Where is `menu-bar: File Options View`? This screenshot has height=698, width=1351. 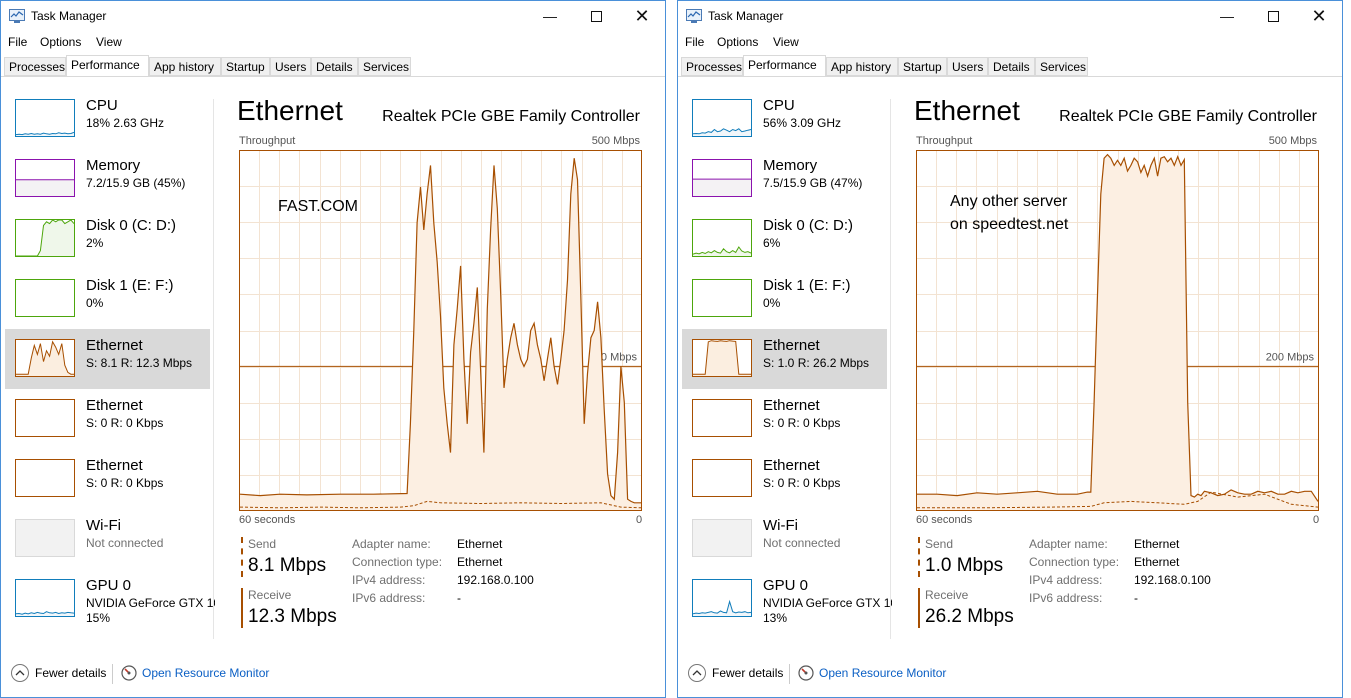 menu-bar: File Options View is located at coordinates (333, 42).